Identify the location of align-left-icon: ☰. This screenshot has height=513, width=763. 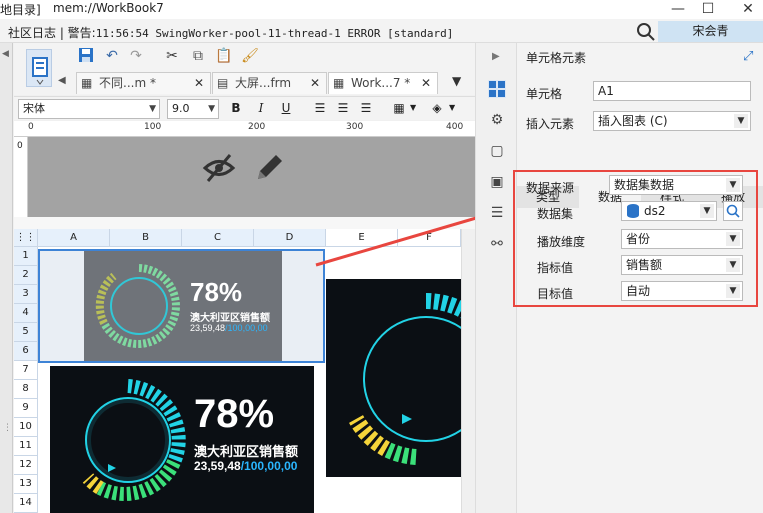
(320, 108).